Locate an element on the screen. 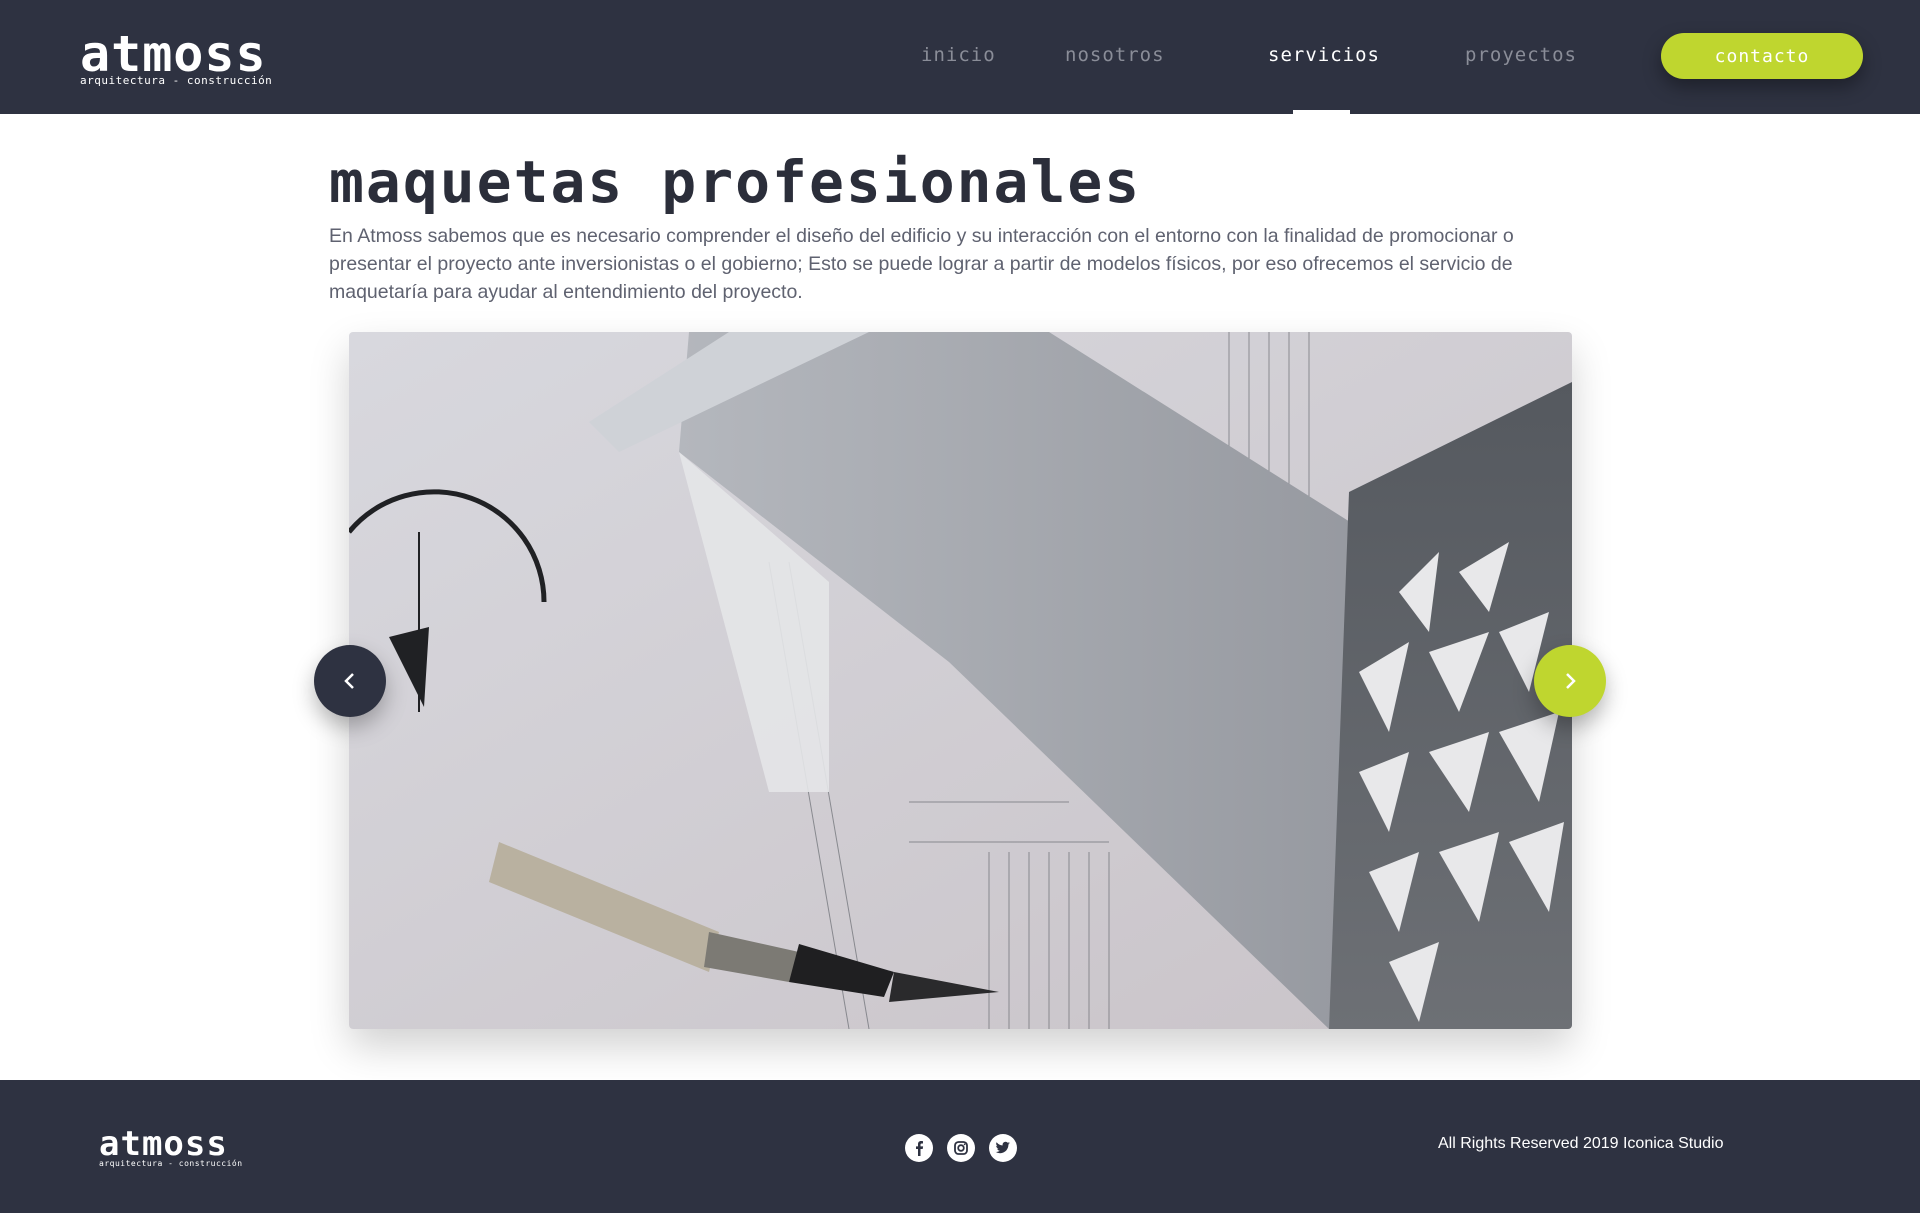  chevron-left-icon is located at coordinates (349, 681).